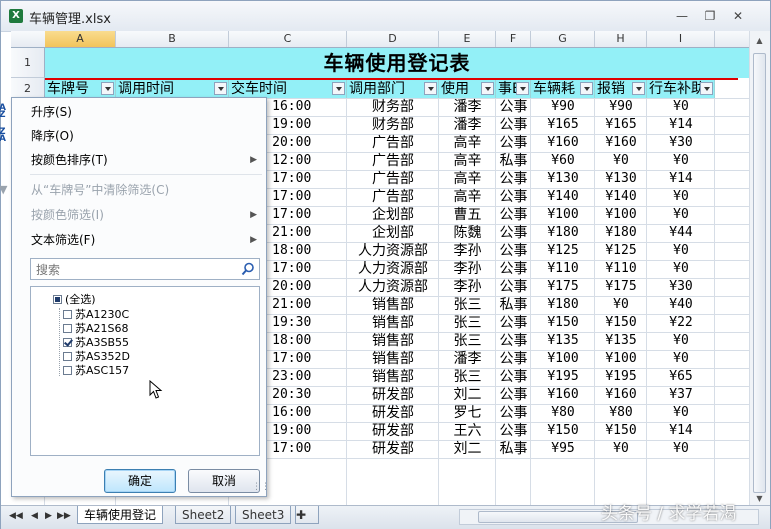 The image size is (771, 529). I want to click on search-icon, so click(248, 269).